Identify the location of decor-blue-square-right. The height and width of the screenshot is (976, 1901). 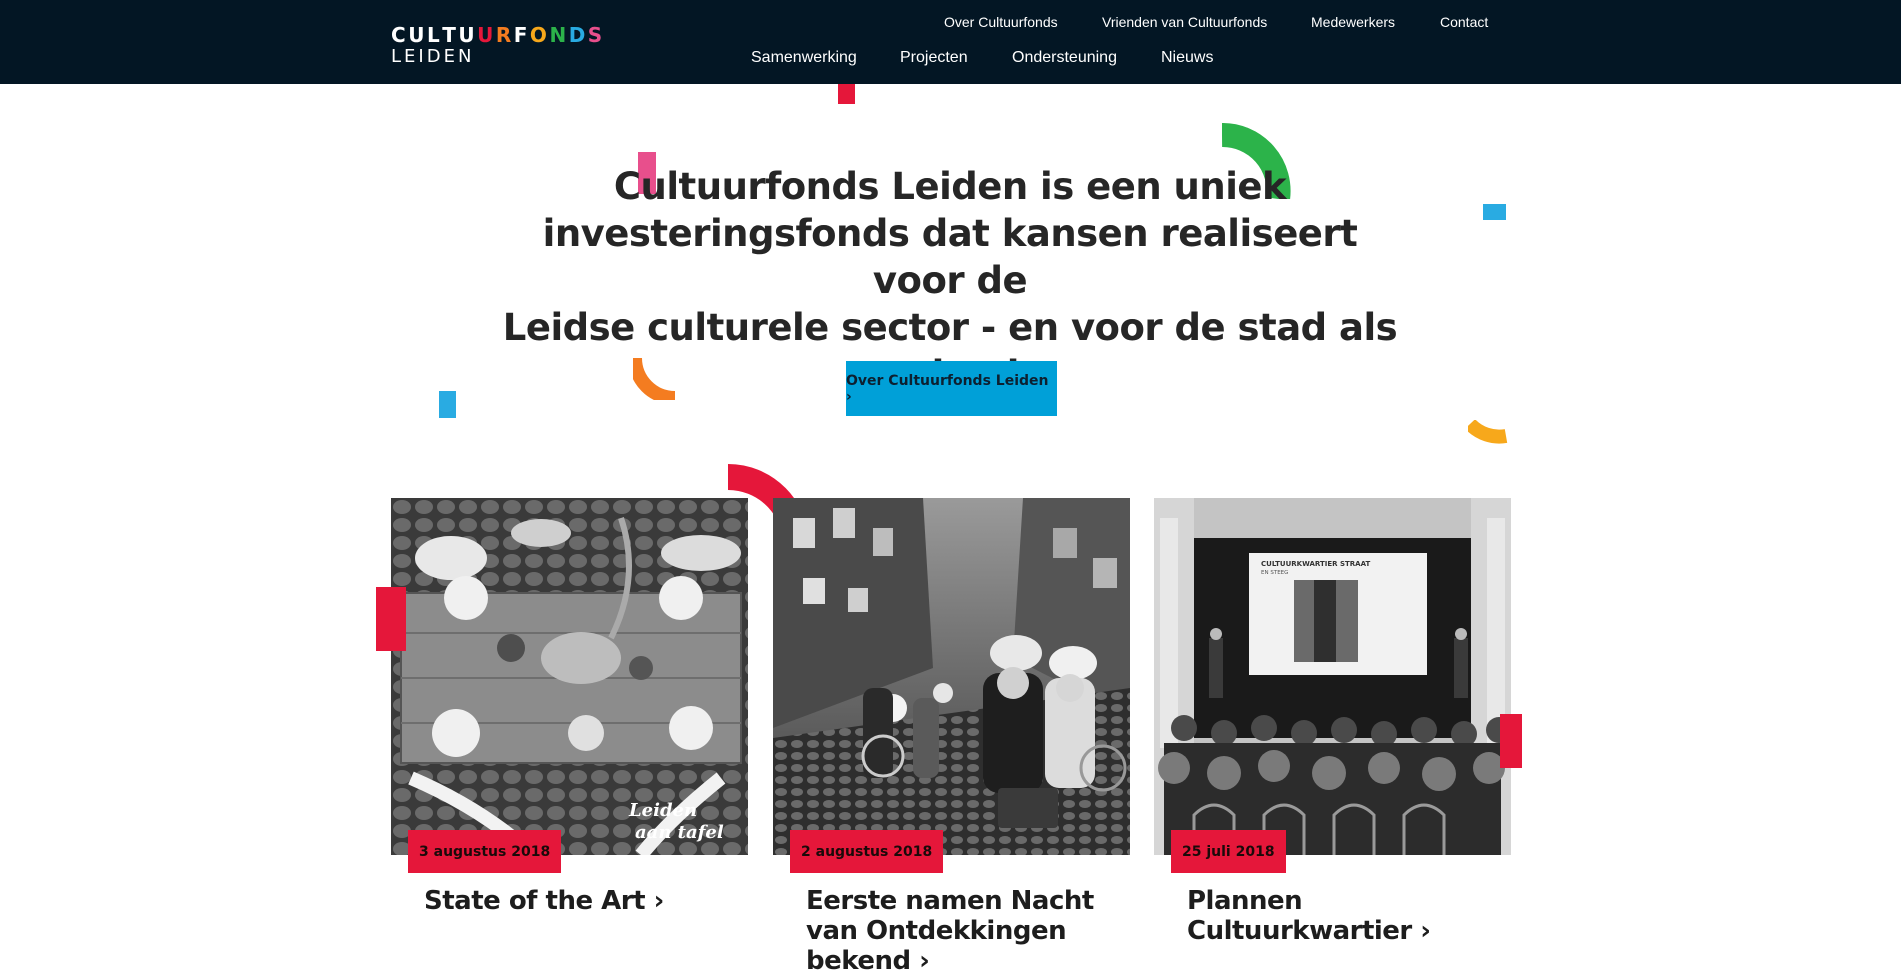
(1494, 212).